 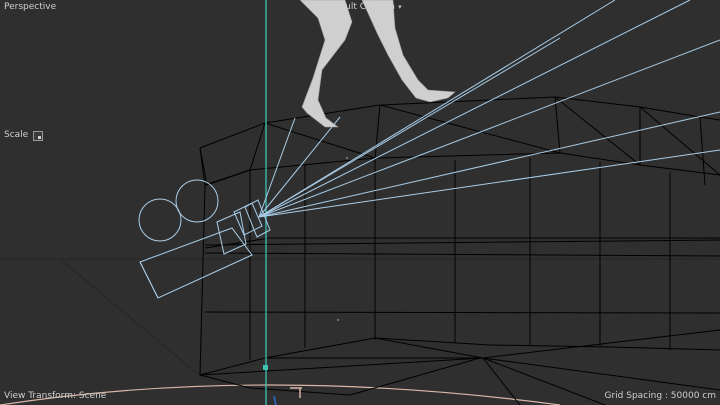 What do you see at coordinates (377, 64) in the screenshot?
I see `human-figure` at bounding box center [377, 64].